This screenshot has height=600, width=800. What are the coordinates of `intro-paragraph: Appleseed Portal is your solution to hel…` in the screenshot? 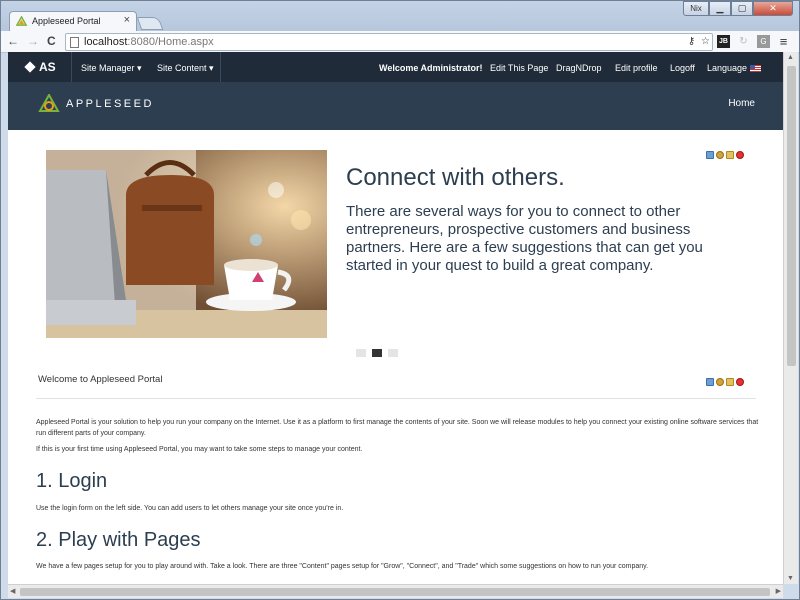 It's located at (397, 428).